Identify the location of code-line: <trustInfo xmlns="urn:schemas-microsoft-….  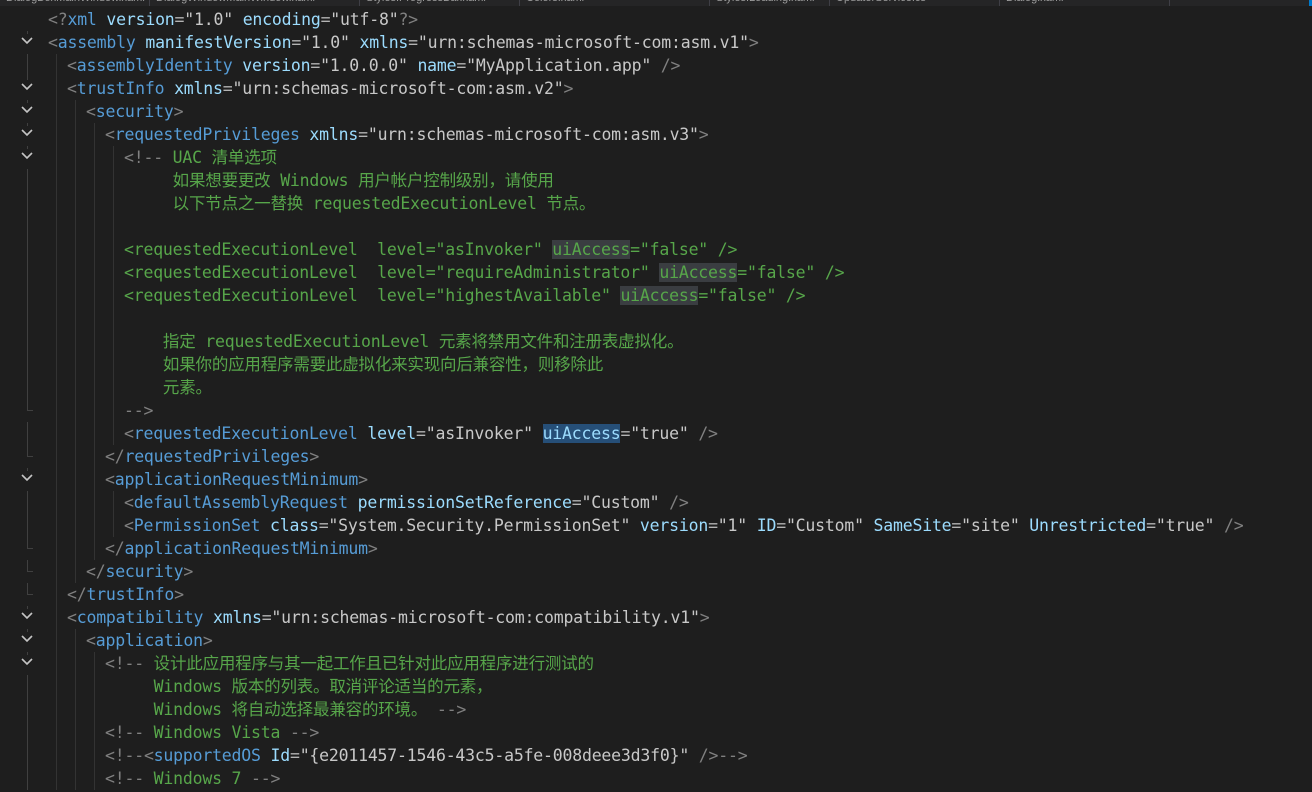
(656, 88).